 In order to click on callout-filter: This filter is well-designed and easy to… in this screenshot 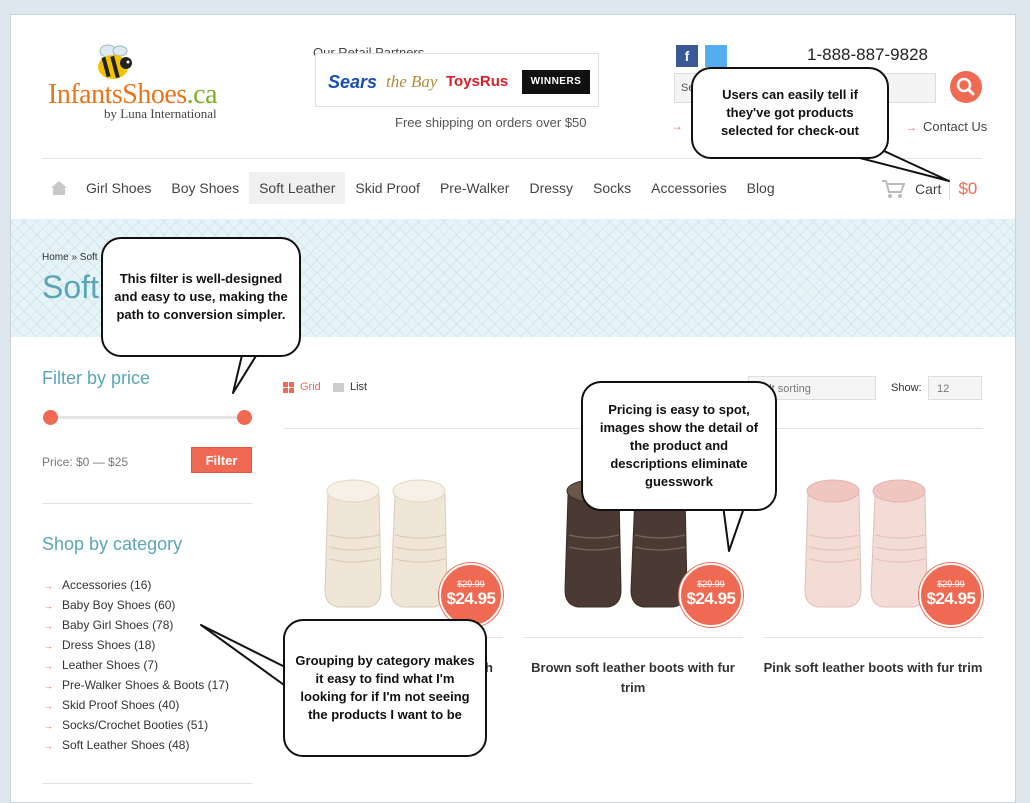, I will do `click(201, 297)`.